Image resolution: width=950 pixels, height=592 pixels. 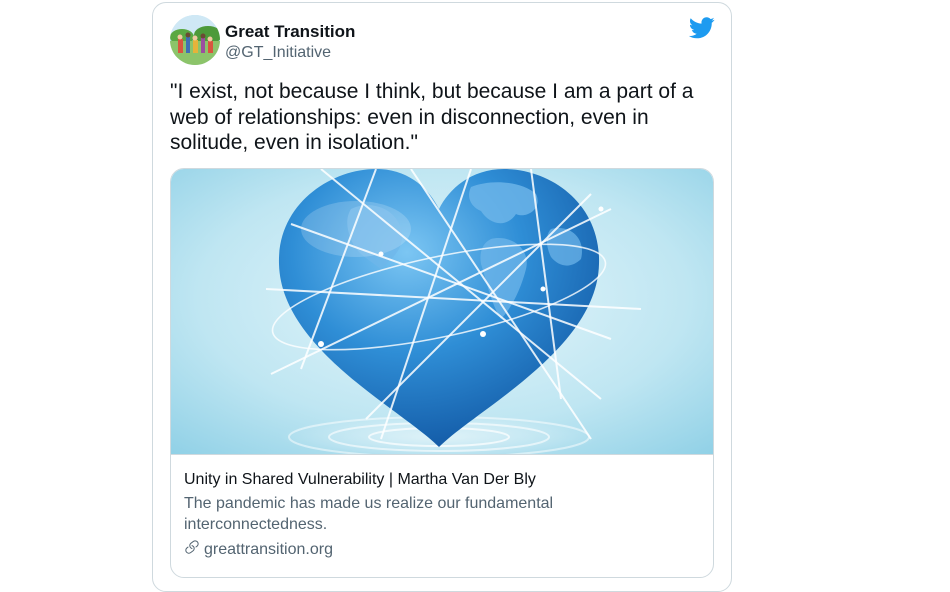 What do you see at coordinates (701, 28) in the screenshot?
I see `twitter-bird-icon` at bounding box center [701, 28].